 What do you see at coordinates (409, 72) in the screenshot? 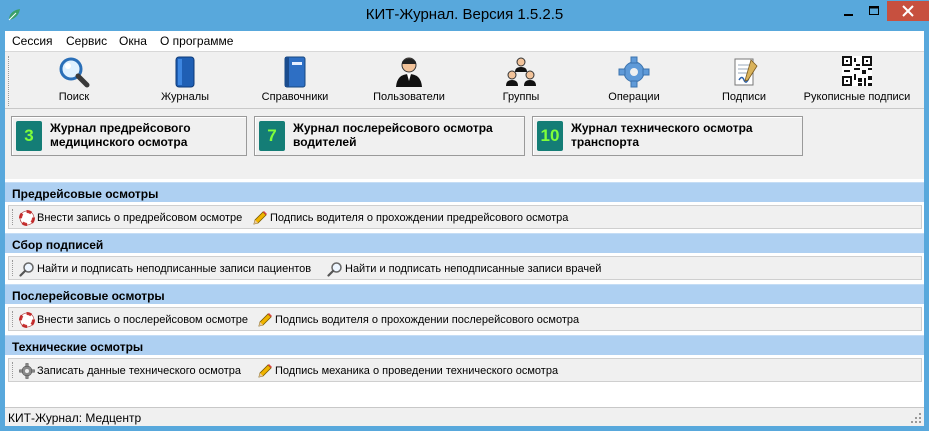
I see `user-icon` at bounding box center [409, 72].